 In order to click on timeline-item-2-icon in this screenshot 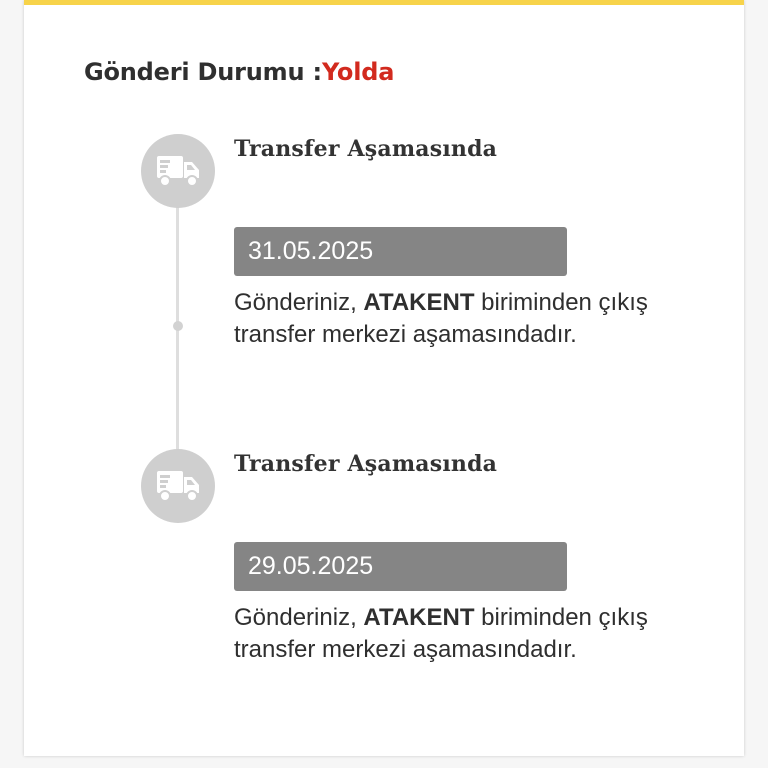, I will do `click(178, 486)`.